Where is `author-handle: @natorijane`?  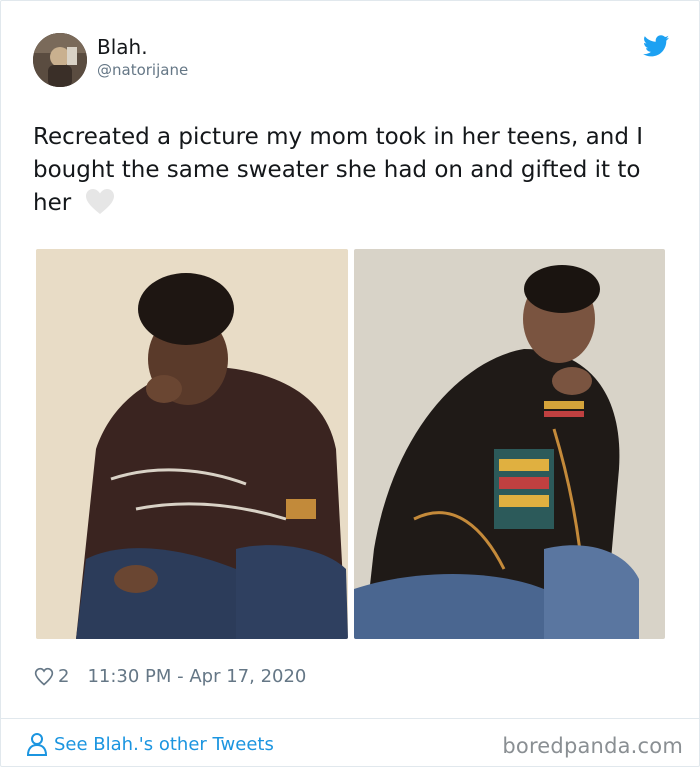 author-handle: @natorijane is located at coordinates (142, 70).